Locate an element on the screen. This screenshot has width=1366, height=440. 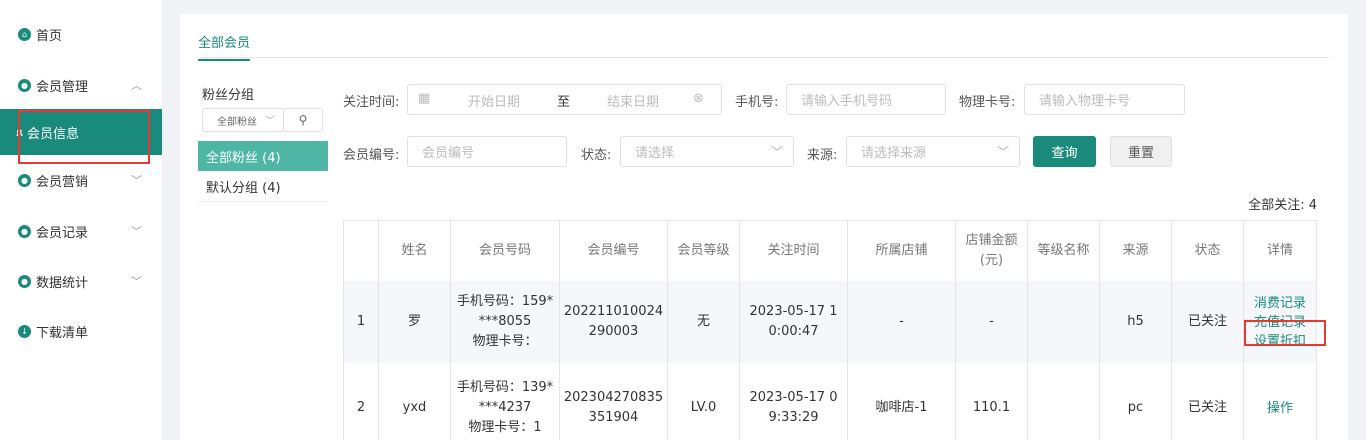
row-actions: 操作 is located at coordinates (1280, 401).